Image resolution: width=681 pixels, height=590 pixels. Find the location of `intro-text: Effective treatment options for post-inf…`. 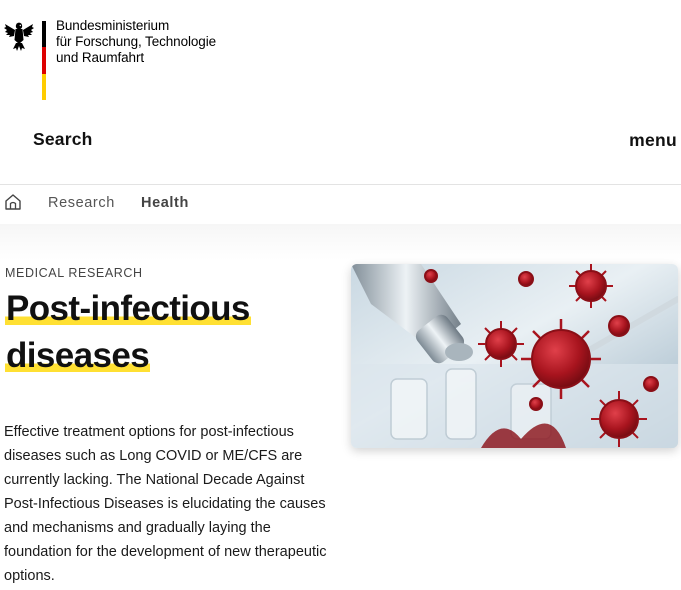

intro-text: Effective treatment options for post-inf… is located at coordinates (165, 504).